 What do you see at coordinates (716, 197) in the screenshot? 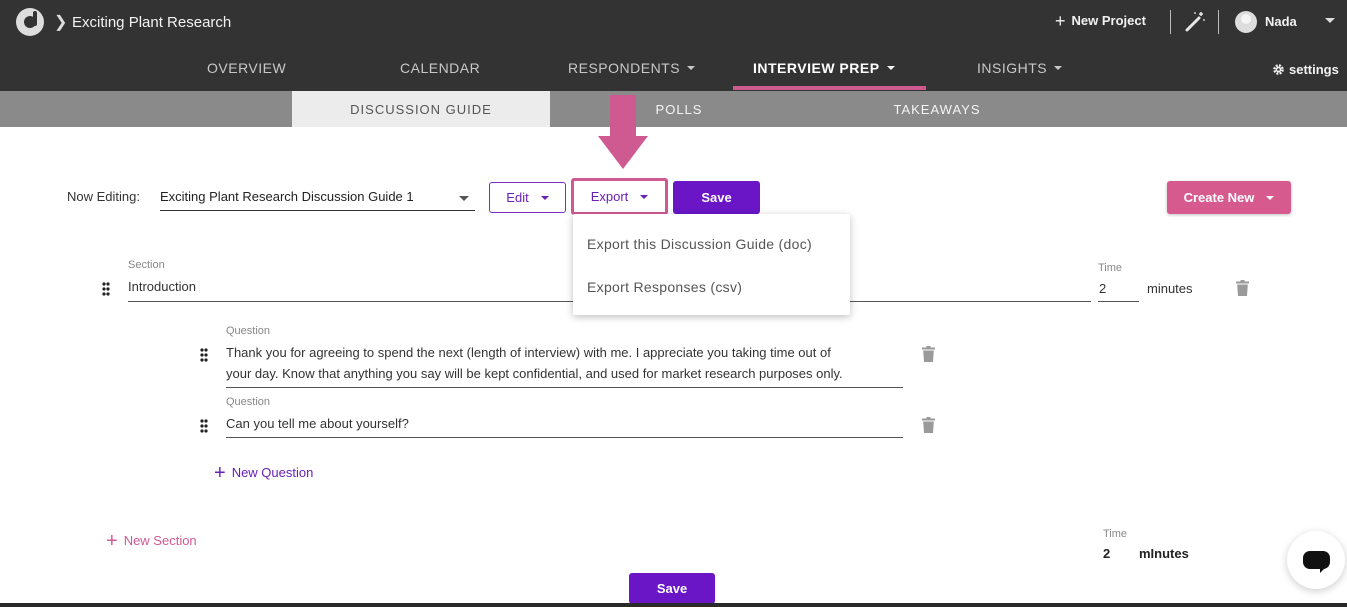
I see `save-button: Save` at bounding box center [716, 197].